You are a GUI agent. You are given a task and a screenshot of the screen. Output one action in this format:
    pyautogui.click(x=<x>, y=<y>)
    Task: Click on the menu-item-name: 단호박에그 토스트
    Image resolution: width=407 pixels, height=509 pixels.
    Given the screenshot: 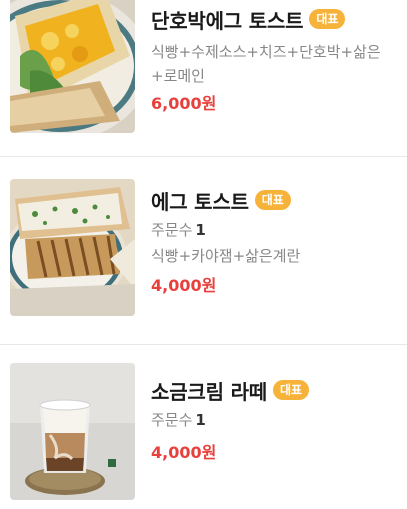 What is the action you would take?
    pyautogui.click(x=227, y=20)
    